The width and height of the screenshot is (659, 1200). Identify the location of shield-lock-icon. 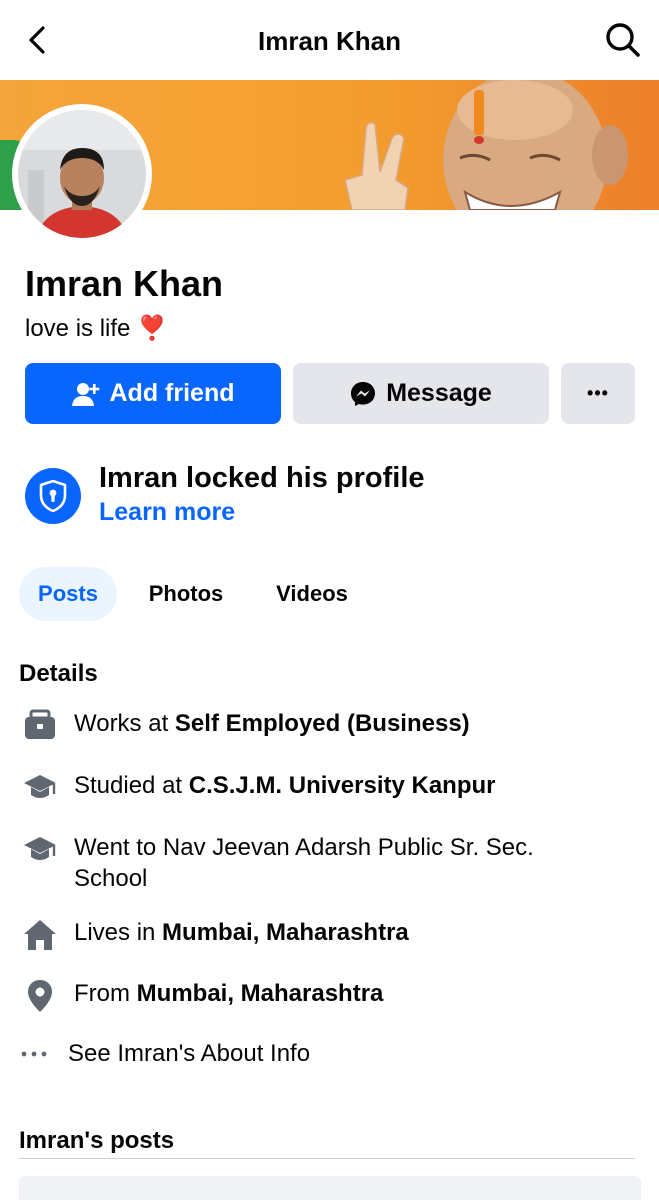
(53, 496).